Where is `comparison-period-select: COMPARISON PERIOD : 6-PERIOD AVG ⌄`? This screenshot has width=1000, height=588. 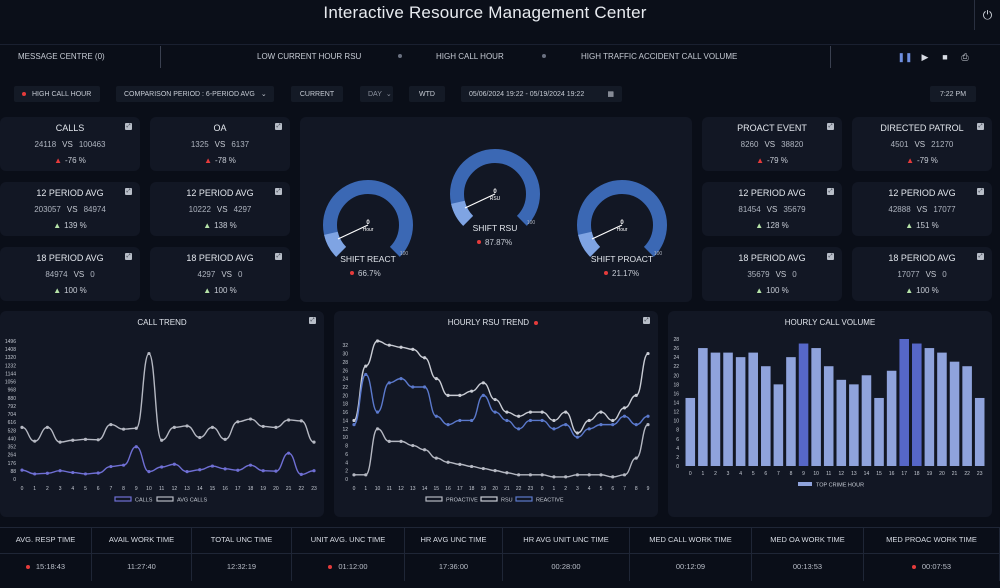 comparison-period-select: COMPARISON PERIOD : 6-PERIOD AVG ⌄ is located at coordinates (195, 94).